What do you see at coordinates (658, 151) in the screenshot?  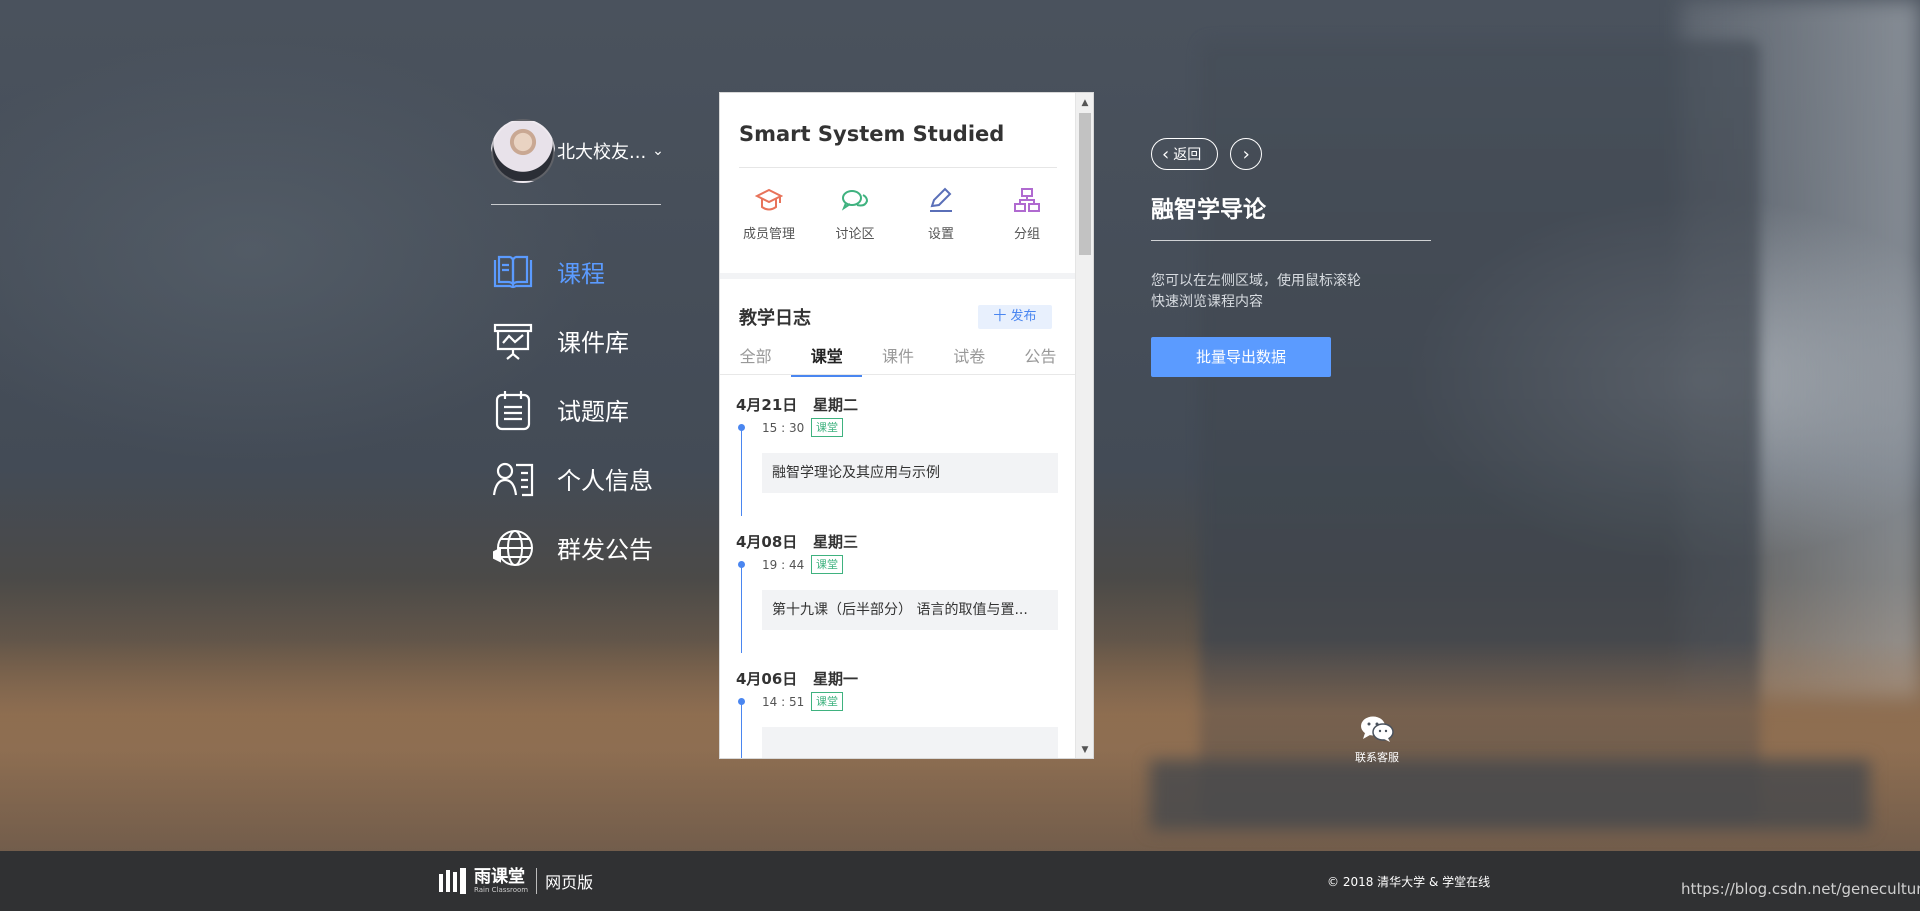 I see `chevron-down-icon: ⌄` at bounding box center [658, 151].